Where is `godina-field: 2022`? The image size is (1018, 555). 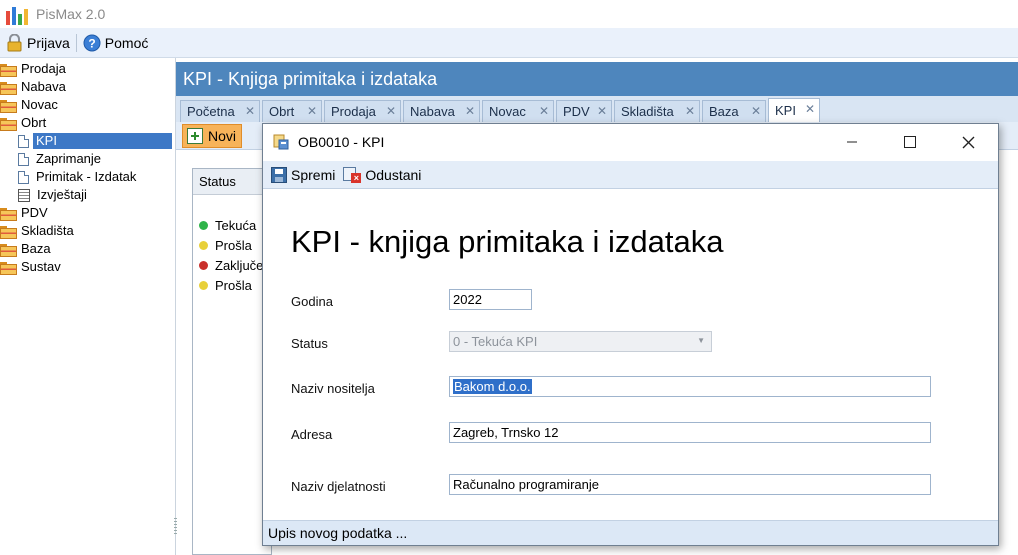
godina-field: 2022 is located at coordinates (490, 299).